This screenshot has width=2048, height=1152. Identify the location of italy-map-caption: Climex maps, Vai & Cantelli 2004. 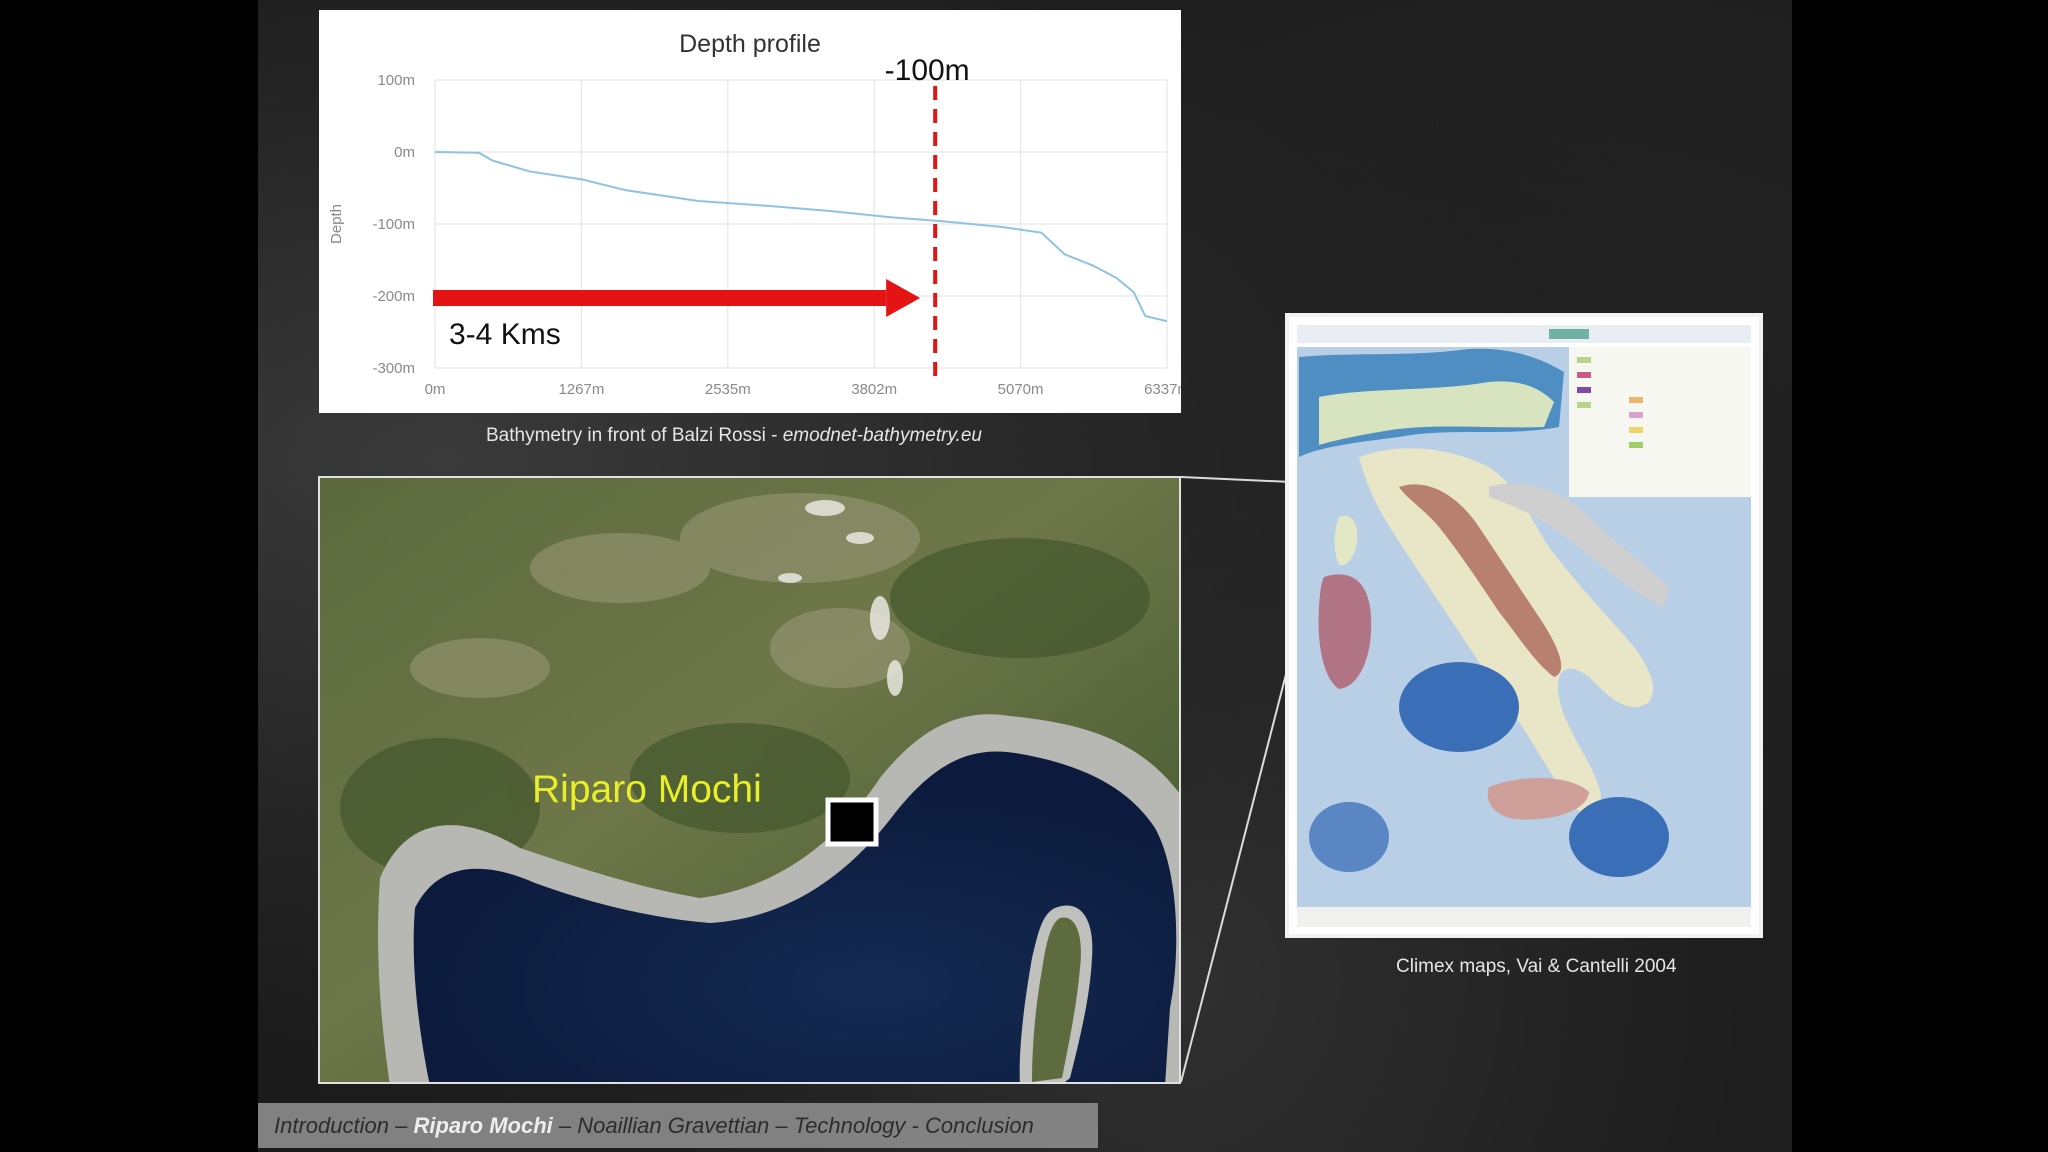
(1536, 966).